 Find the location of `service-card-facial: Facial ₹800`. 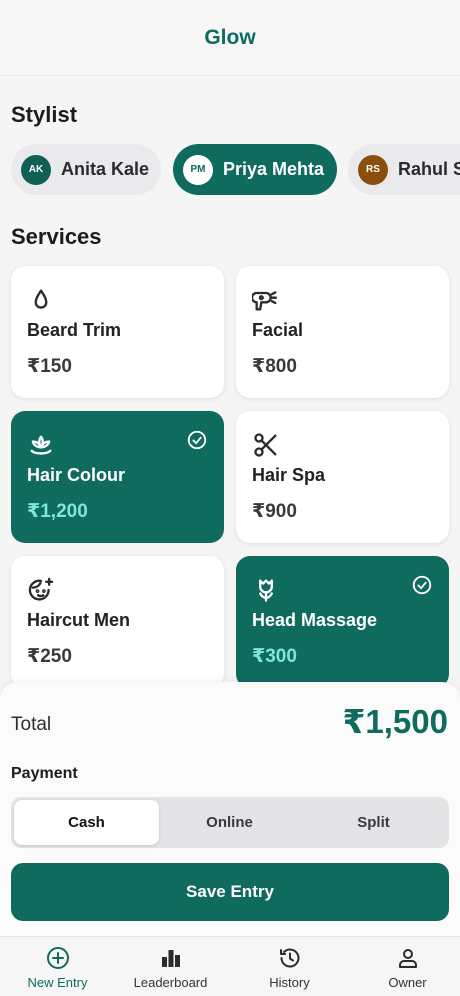

service-card-facial: Facial ₹800 is located at coordinates (342, 332).